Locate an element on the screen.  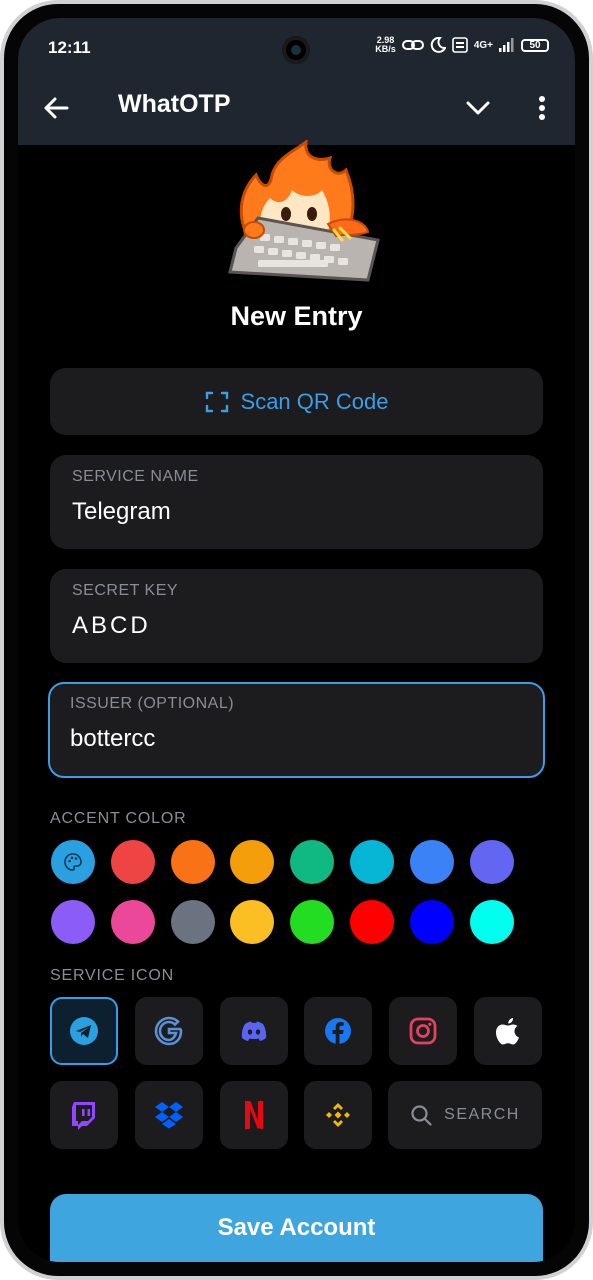
service-icon-google is located at coordinates (169, 1031).